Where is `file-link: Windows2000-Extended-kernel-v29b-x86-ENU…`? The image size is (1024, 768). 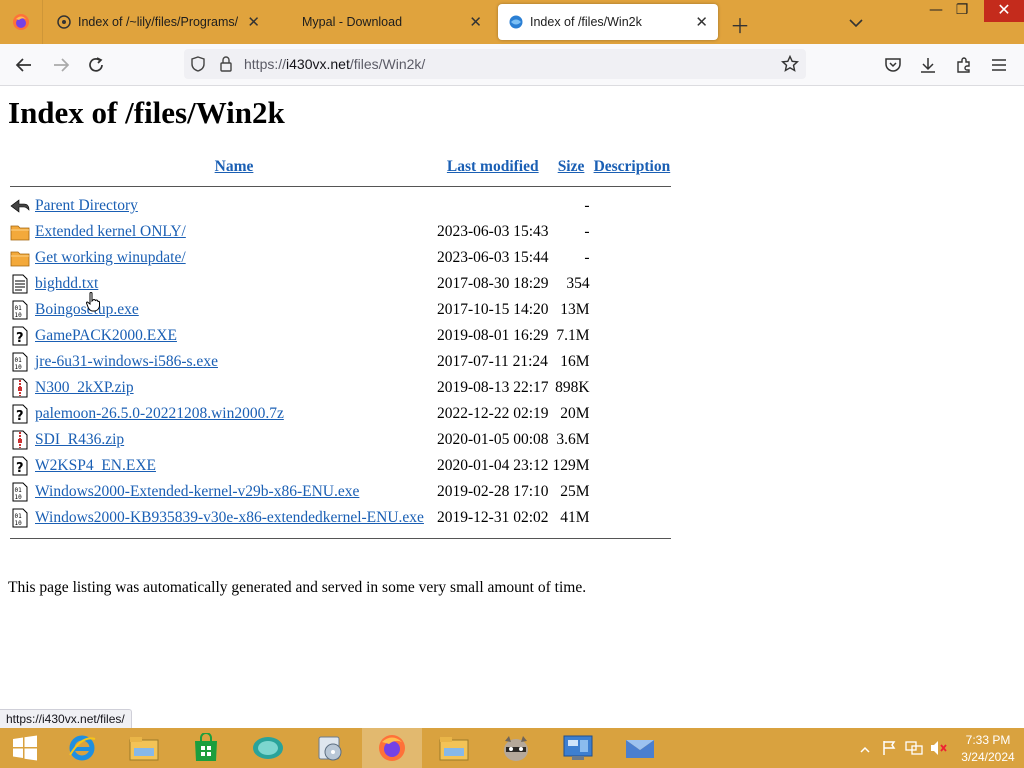 file-link: Windows2000-Extended-kernel-v29b-x86-ENU… is located at coordinates (197, 491).